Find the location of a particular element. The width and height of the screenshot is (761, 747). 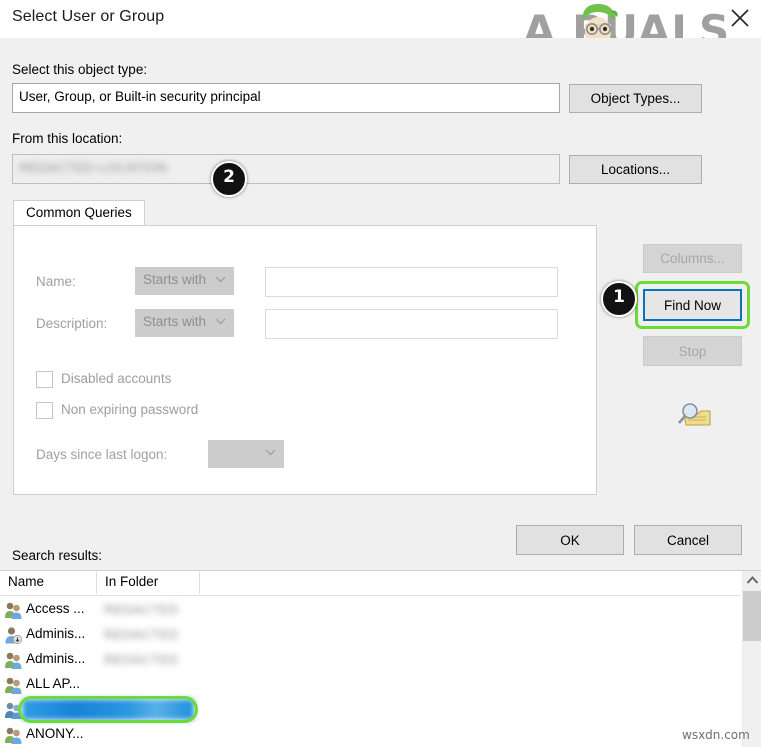

close-glyph is located at coordinates (740, 18).